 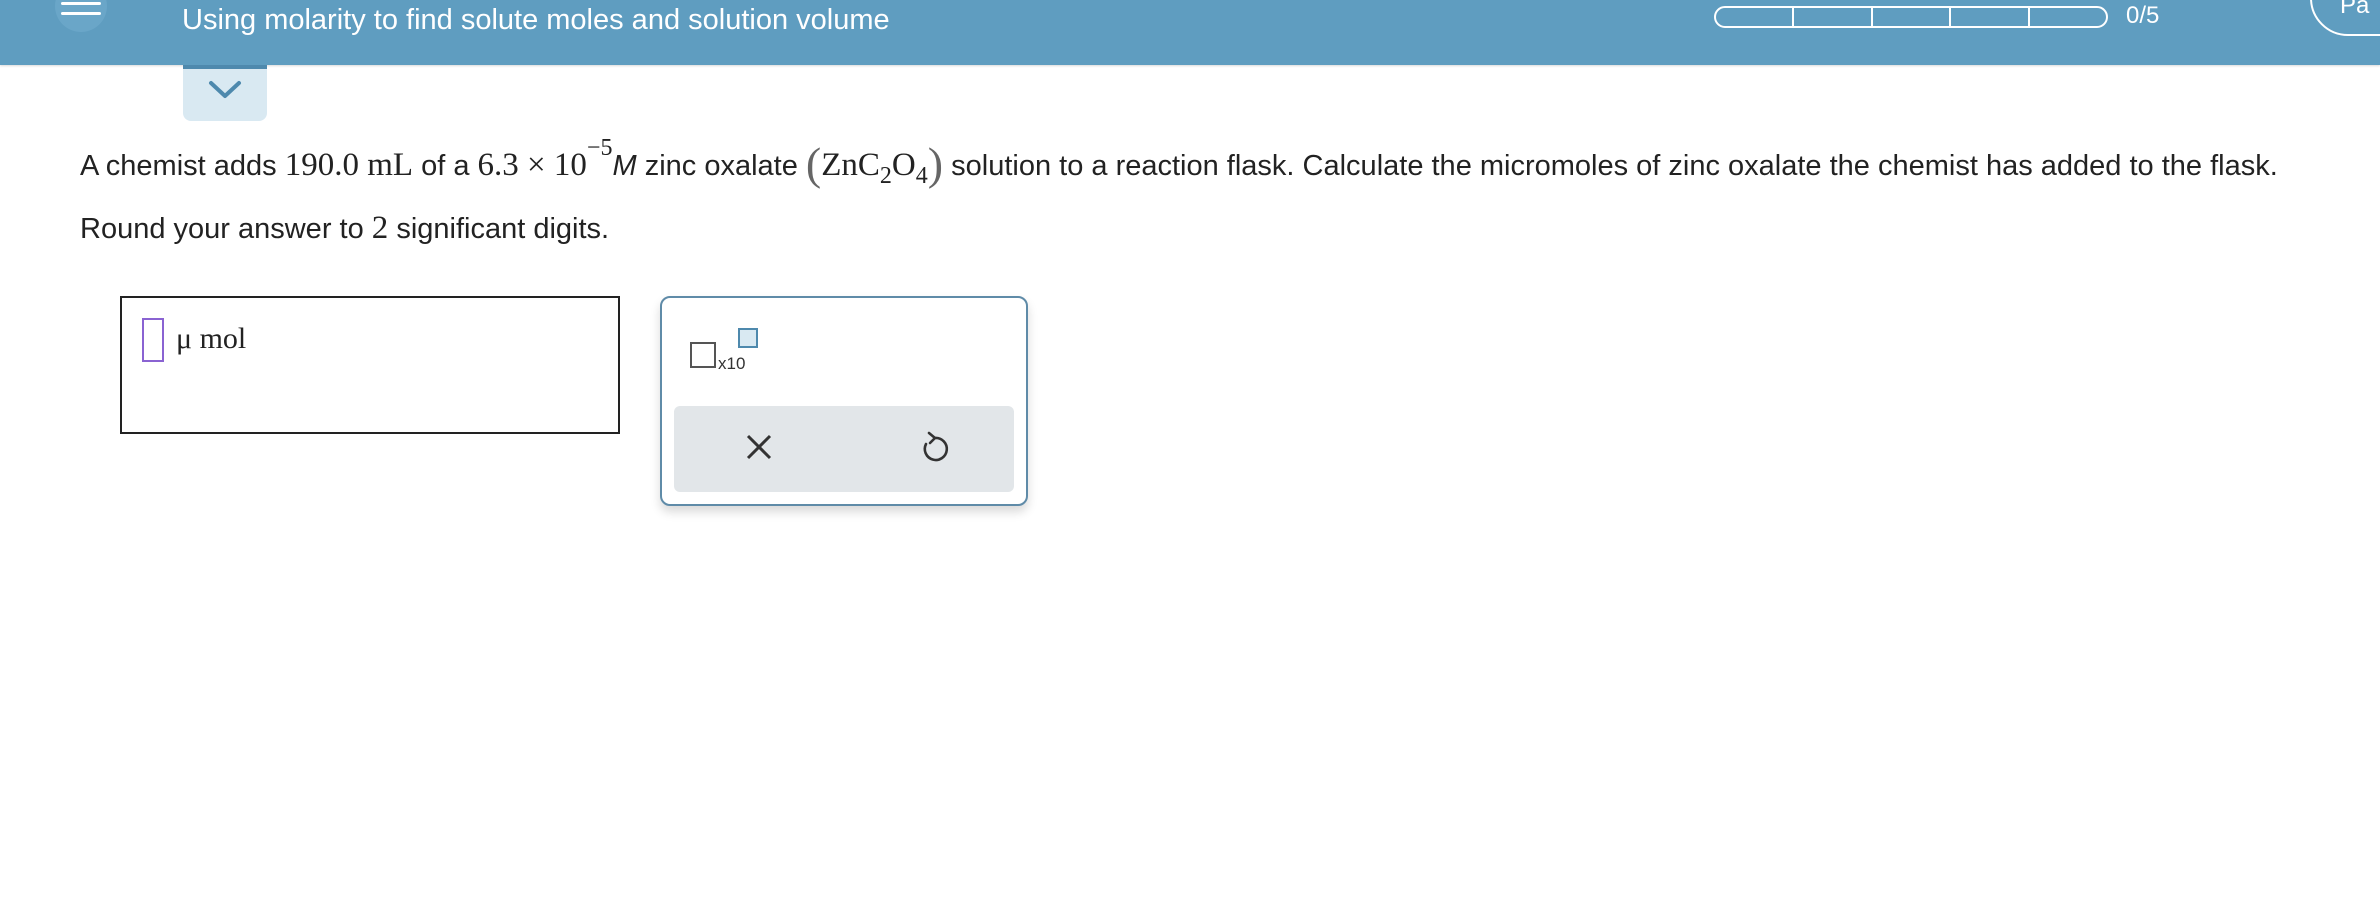 I want to click on answer-unit: μ mol, so click(x=211, y=338).